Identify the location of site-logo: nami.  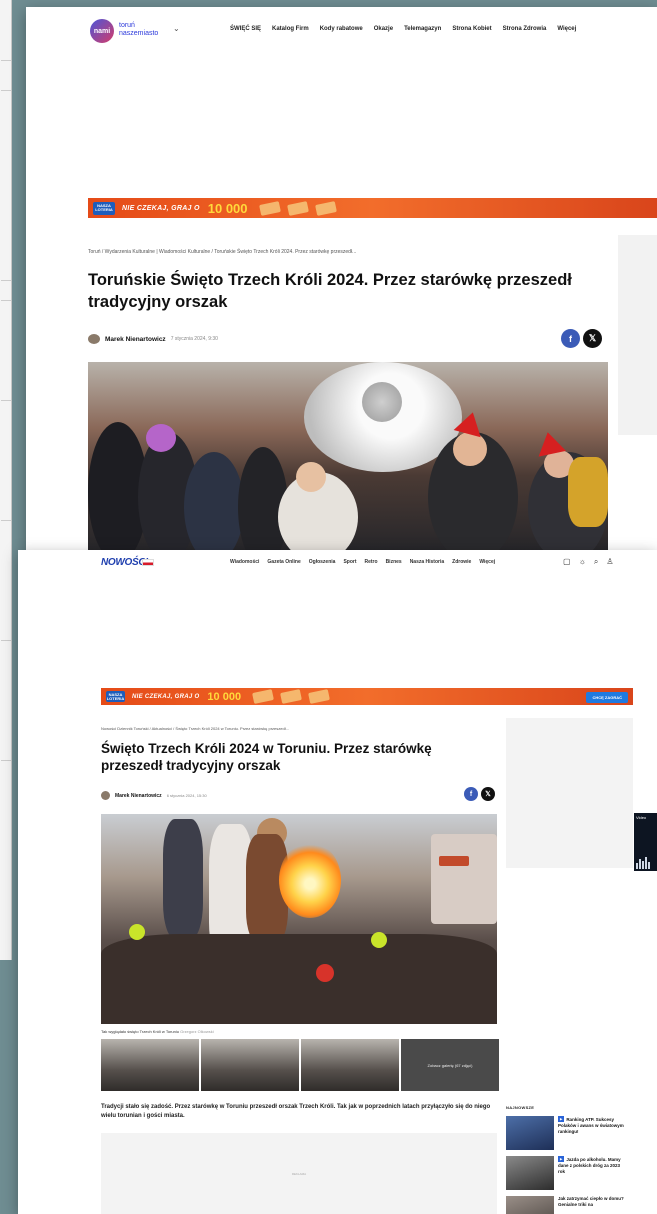
(102, 31).